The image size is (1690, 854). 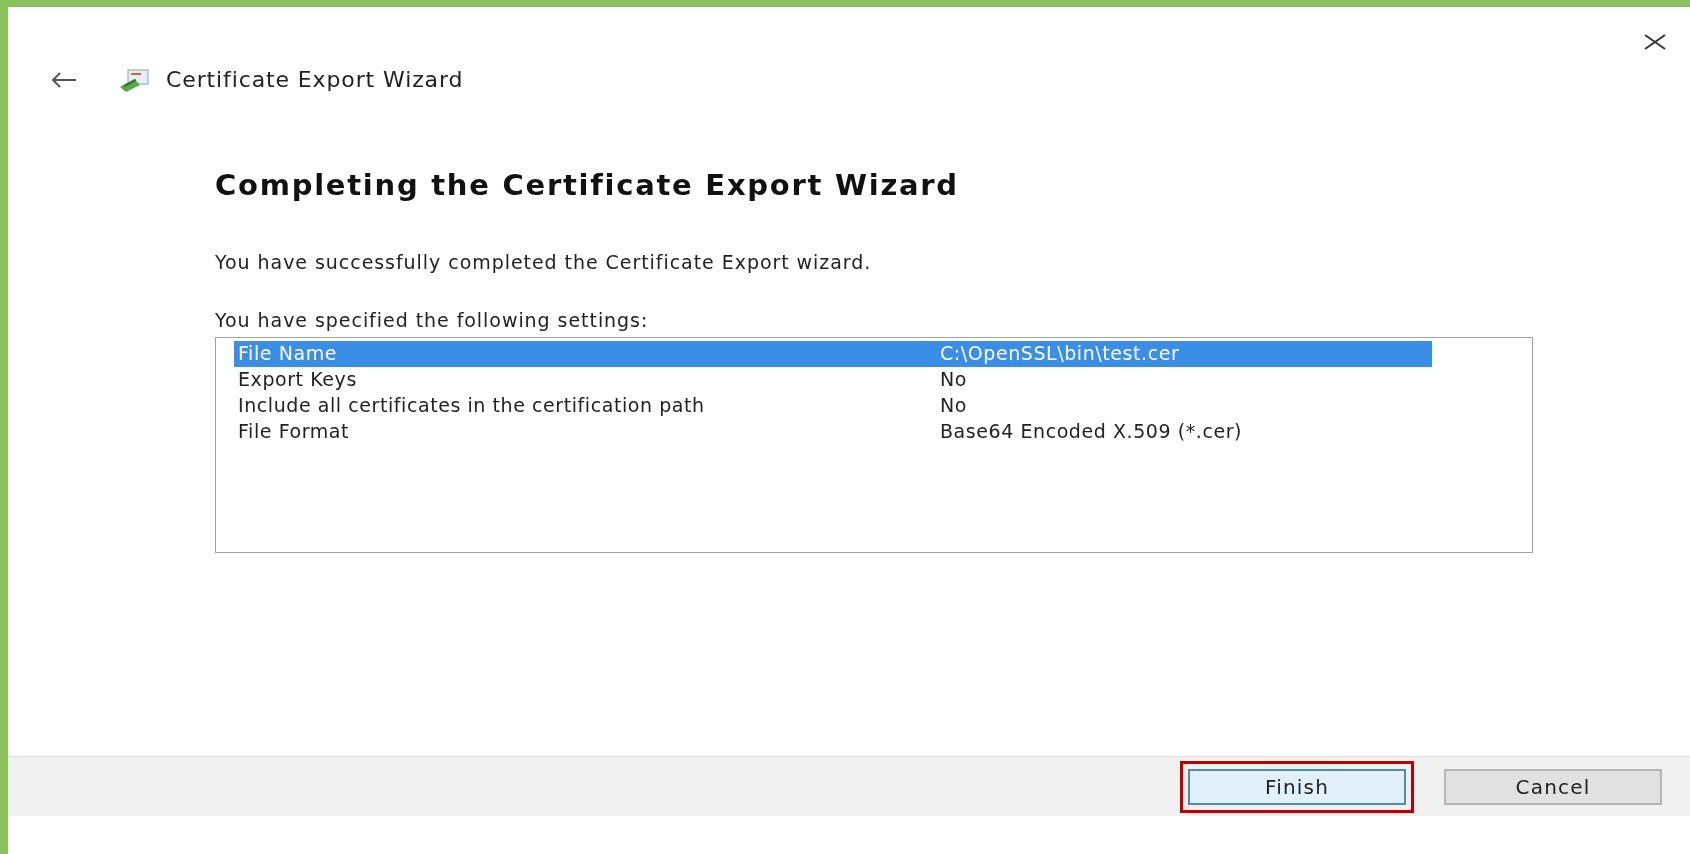 I want to click on setting-name: File Name, so click(x=288, y=354).